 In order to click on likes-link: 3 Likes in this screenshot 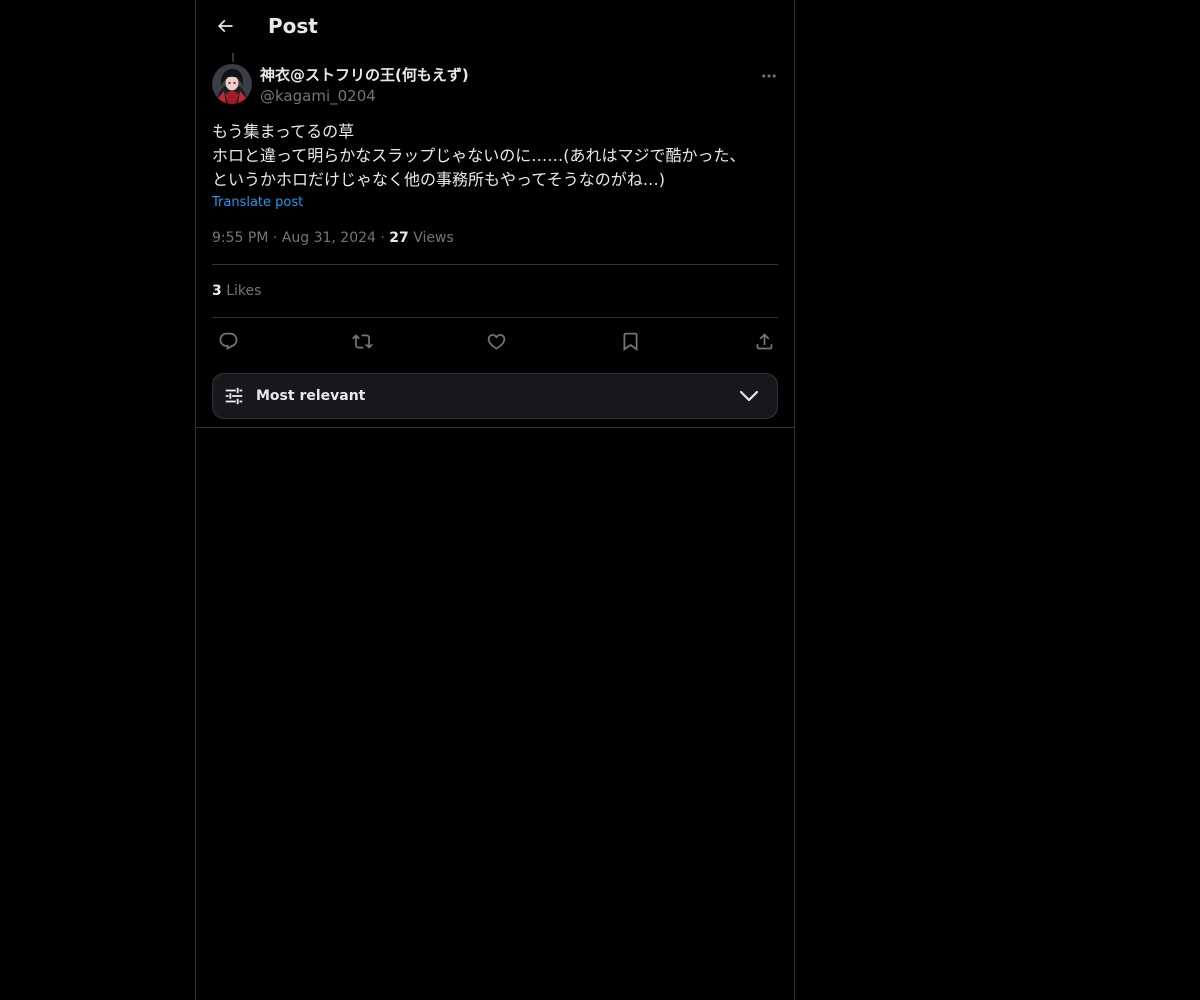, I will do `click(236, 291)`.